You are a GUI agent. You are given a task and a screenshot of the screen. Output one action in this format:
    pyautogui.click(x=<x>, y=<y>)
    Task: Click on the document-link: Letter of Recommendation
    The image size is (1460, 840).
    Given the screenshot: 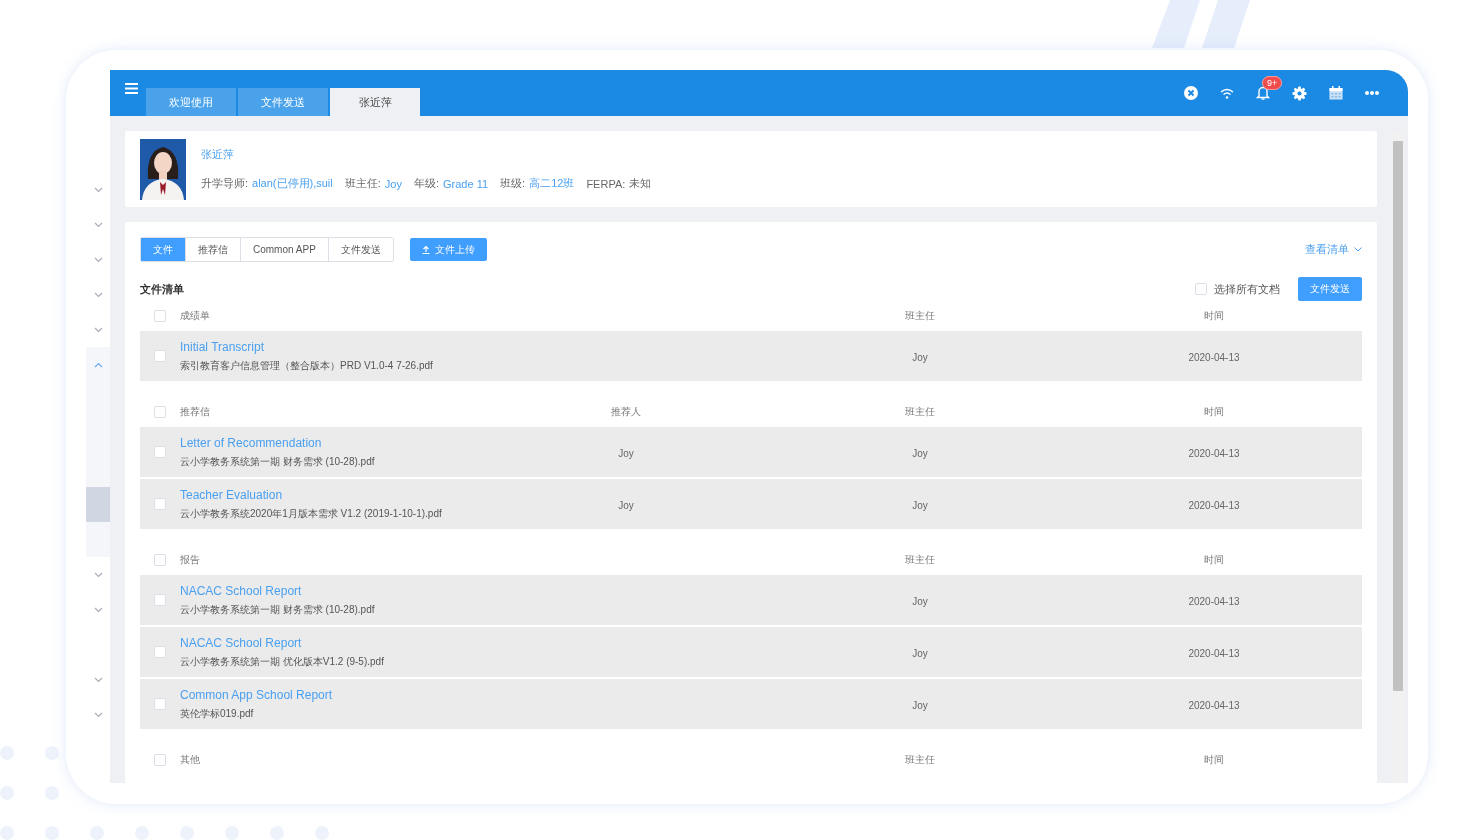 What is the action you would take?
    pyautogui.click(x=251, y=442)
    